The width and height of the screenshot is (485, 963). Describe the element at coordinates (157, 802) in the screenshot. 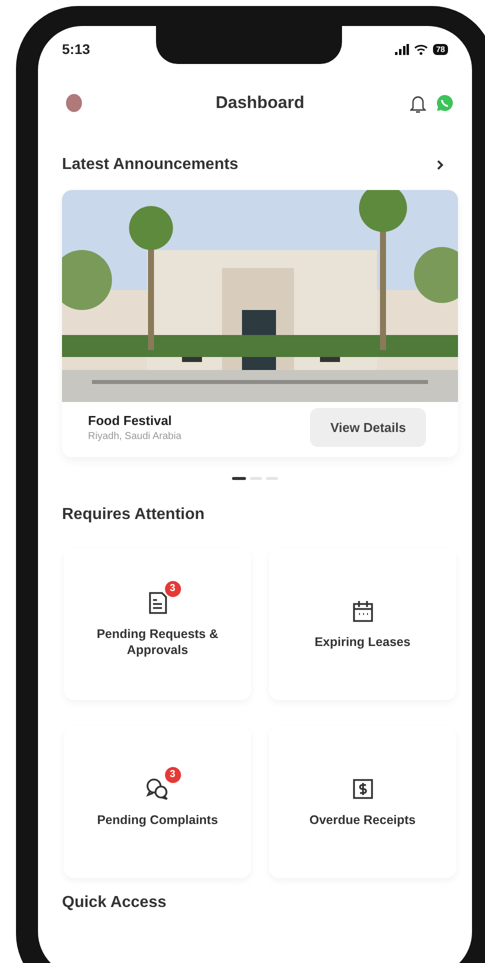

I see `attention-card: 3 Pending Complaints` at that location.